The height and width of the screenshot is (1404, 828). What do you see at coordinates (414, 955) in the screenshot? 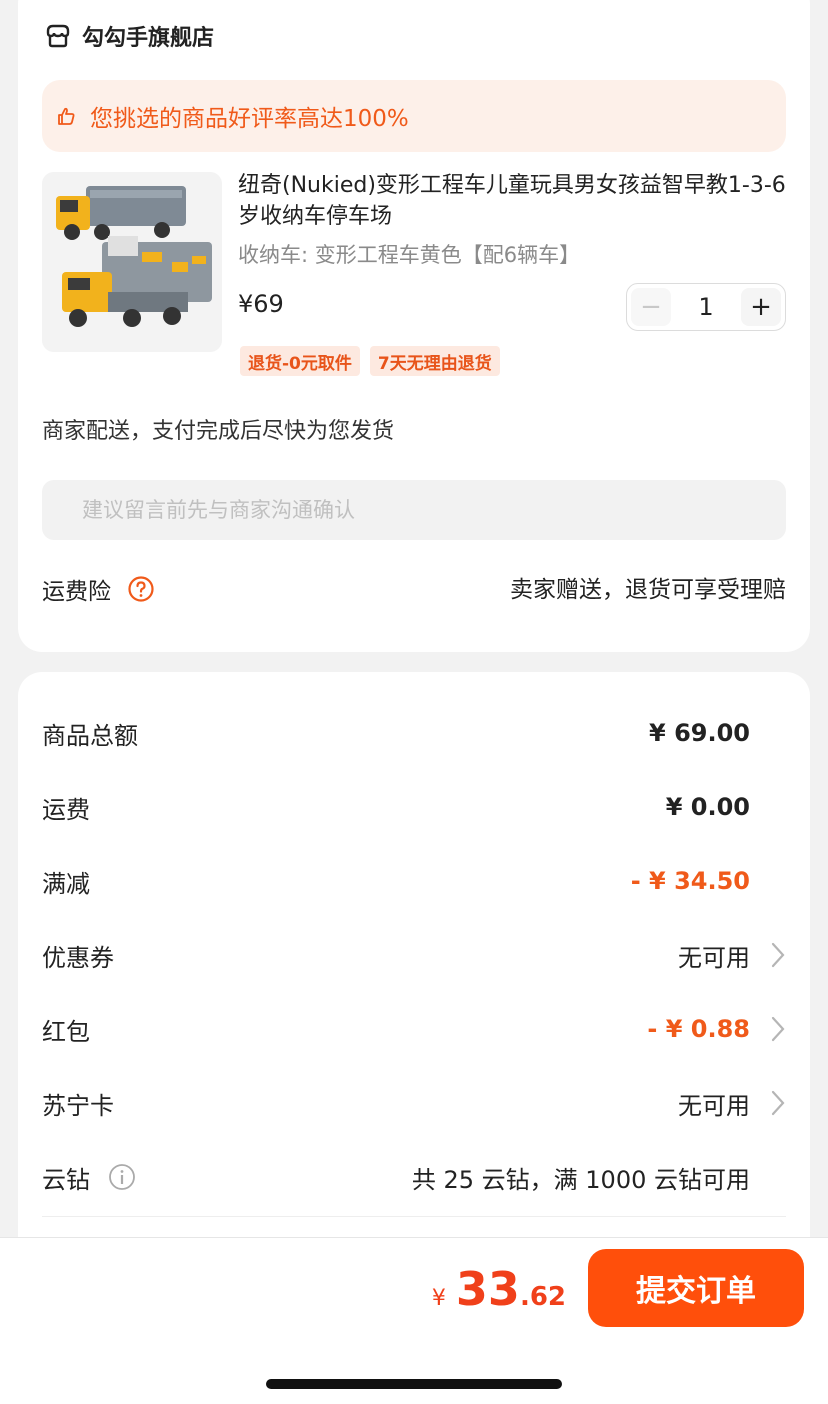
I see `summary-row-coupon: 优惠券 无可用` at bounding box center [414, 955].